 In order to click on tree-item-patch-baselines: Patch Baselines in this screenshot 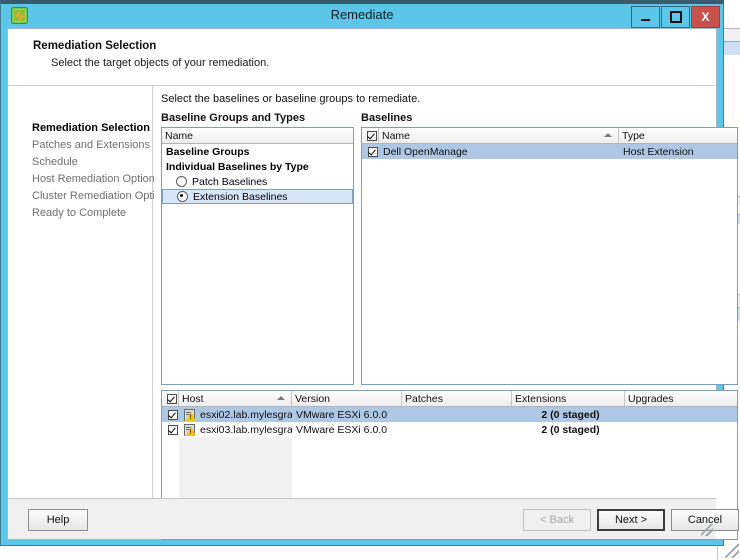, I will do `click(257, 181)`.